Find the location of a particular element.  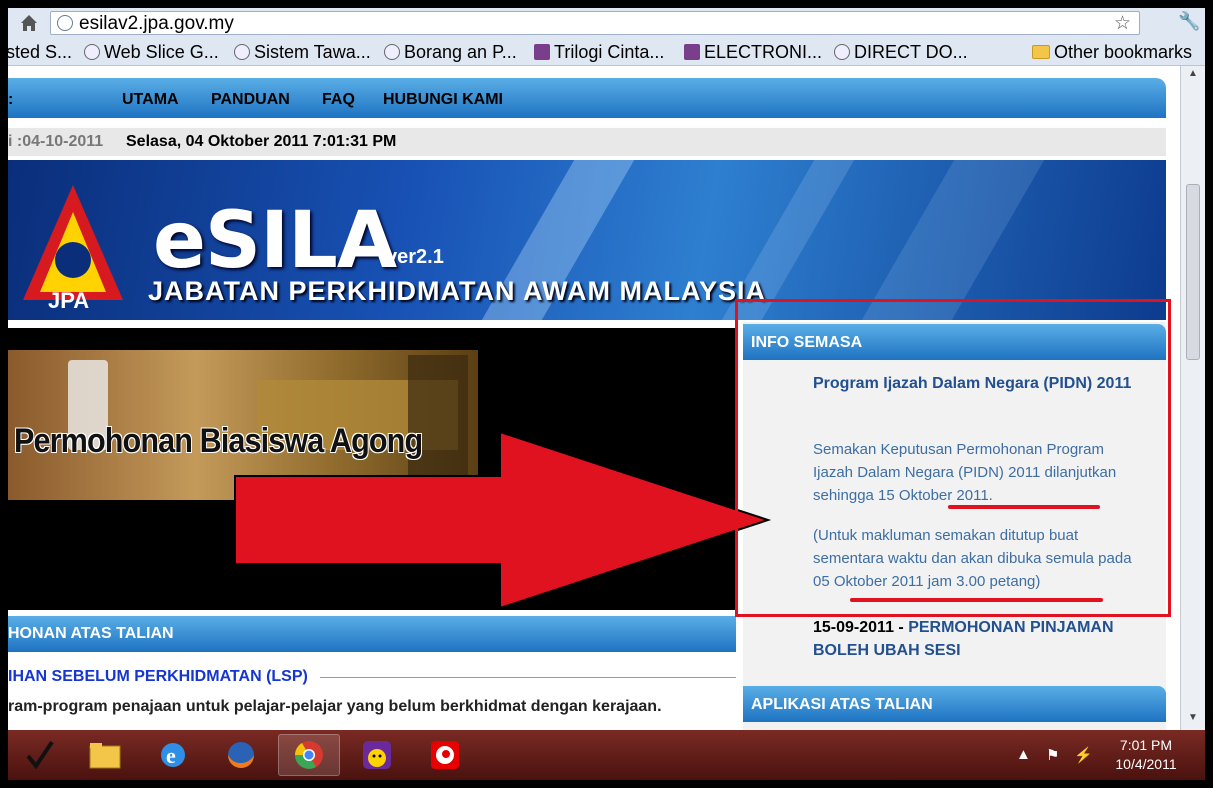

taskbar-yahoo is located at coordinates (377, 755).